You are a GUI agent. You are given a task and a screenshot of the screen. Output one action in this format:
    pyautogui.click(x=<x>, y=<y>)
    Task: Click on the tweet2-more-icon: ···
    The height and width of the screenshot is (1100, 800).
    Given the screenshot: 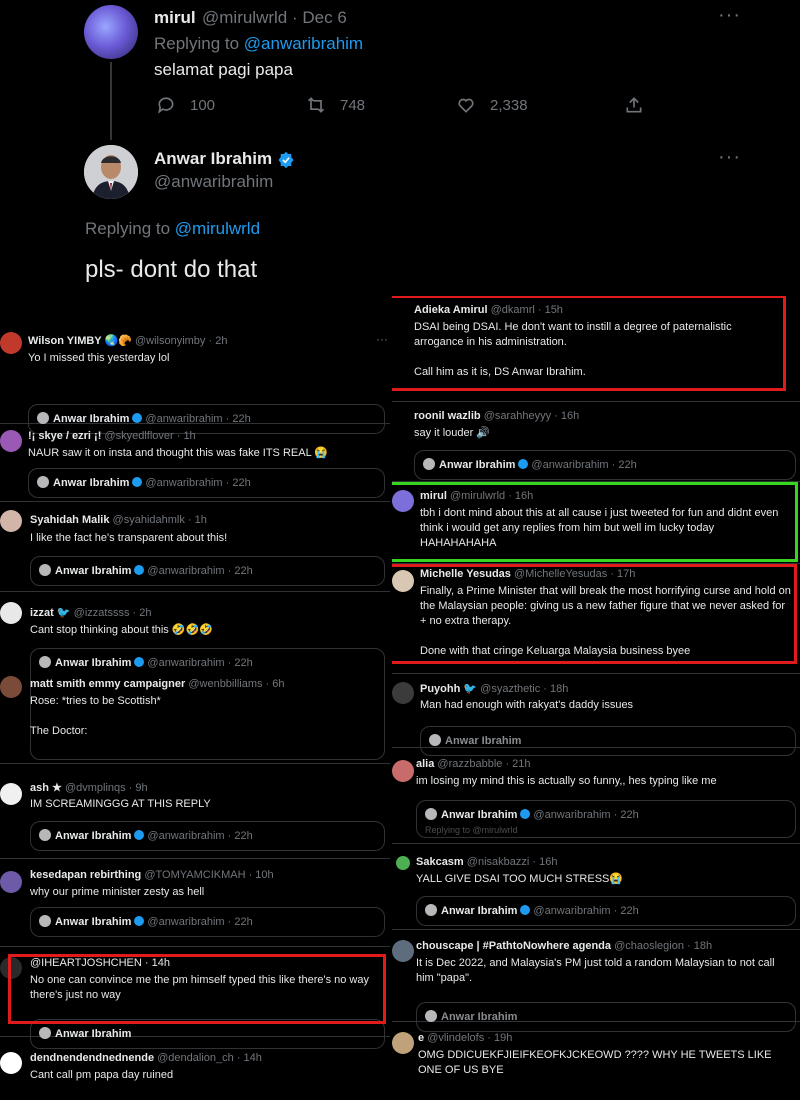 What is the action you would take?
    pyautogui.click(x=729, y=157)
    